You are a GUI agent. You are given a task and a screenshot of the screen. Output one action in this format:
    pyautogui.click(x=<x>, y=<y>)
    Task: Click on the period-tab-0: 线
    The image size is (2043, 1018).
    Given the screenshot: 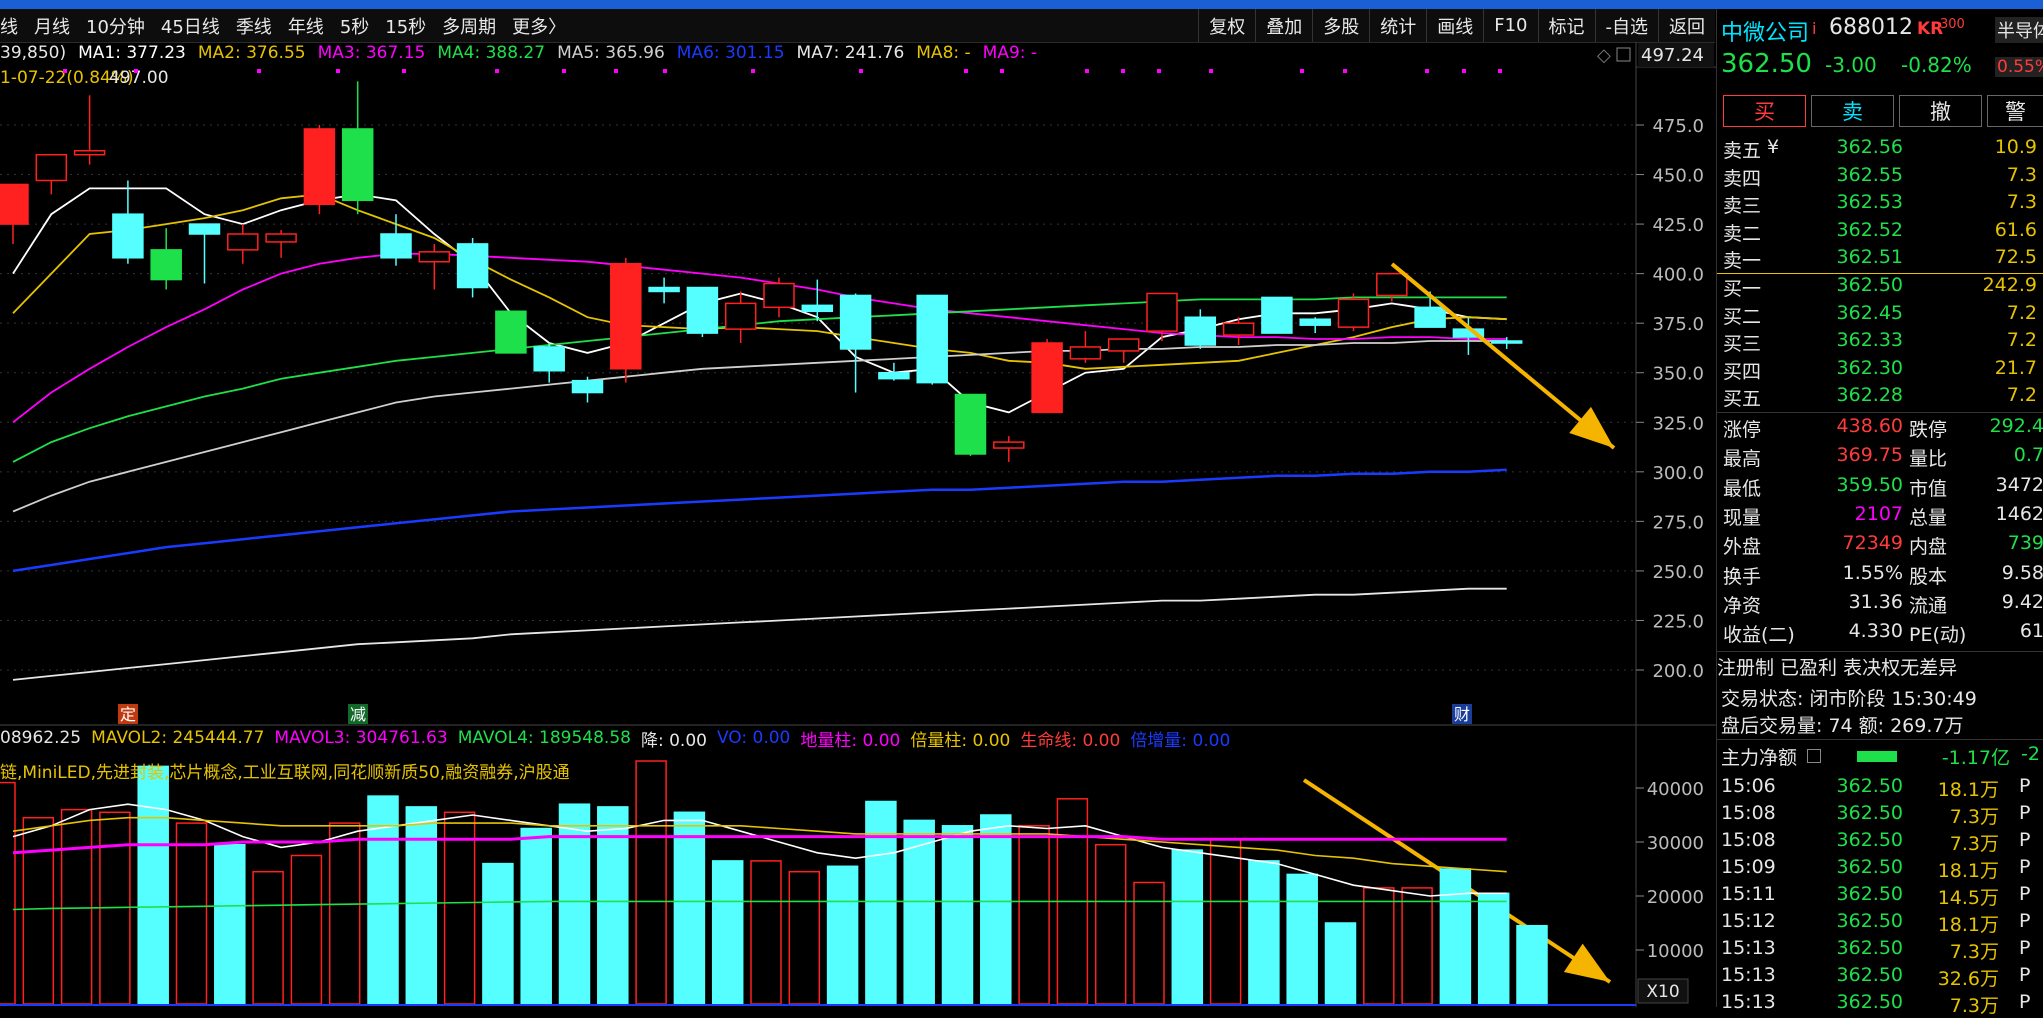 What is the action you would take?
    pyautogui.click(x=9, y=26)
    